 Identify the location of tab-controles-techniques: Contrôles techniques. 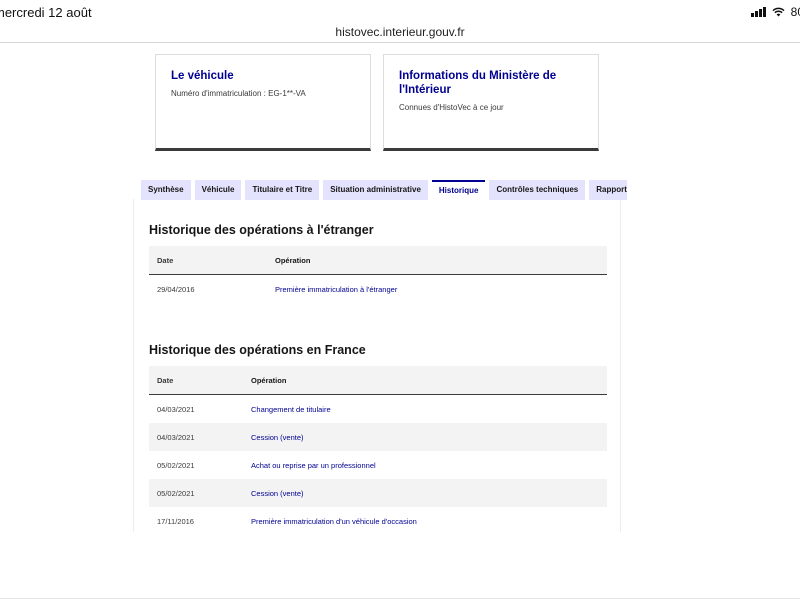
(537, 190).